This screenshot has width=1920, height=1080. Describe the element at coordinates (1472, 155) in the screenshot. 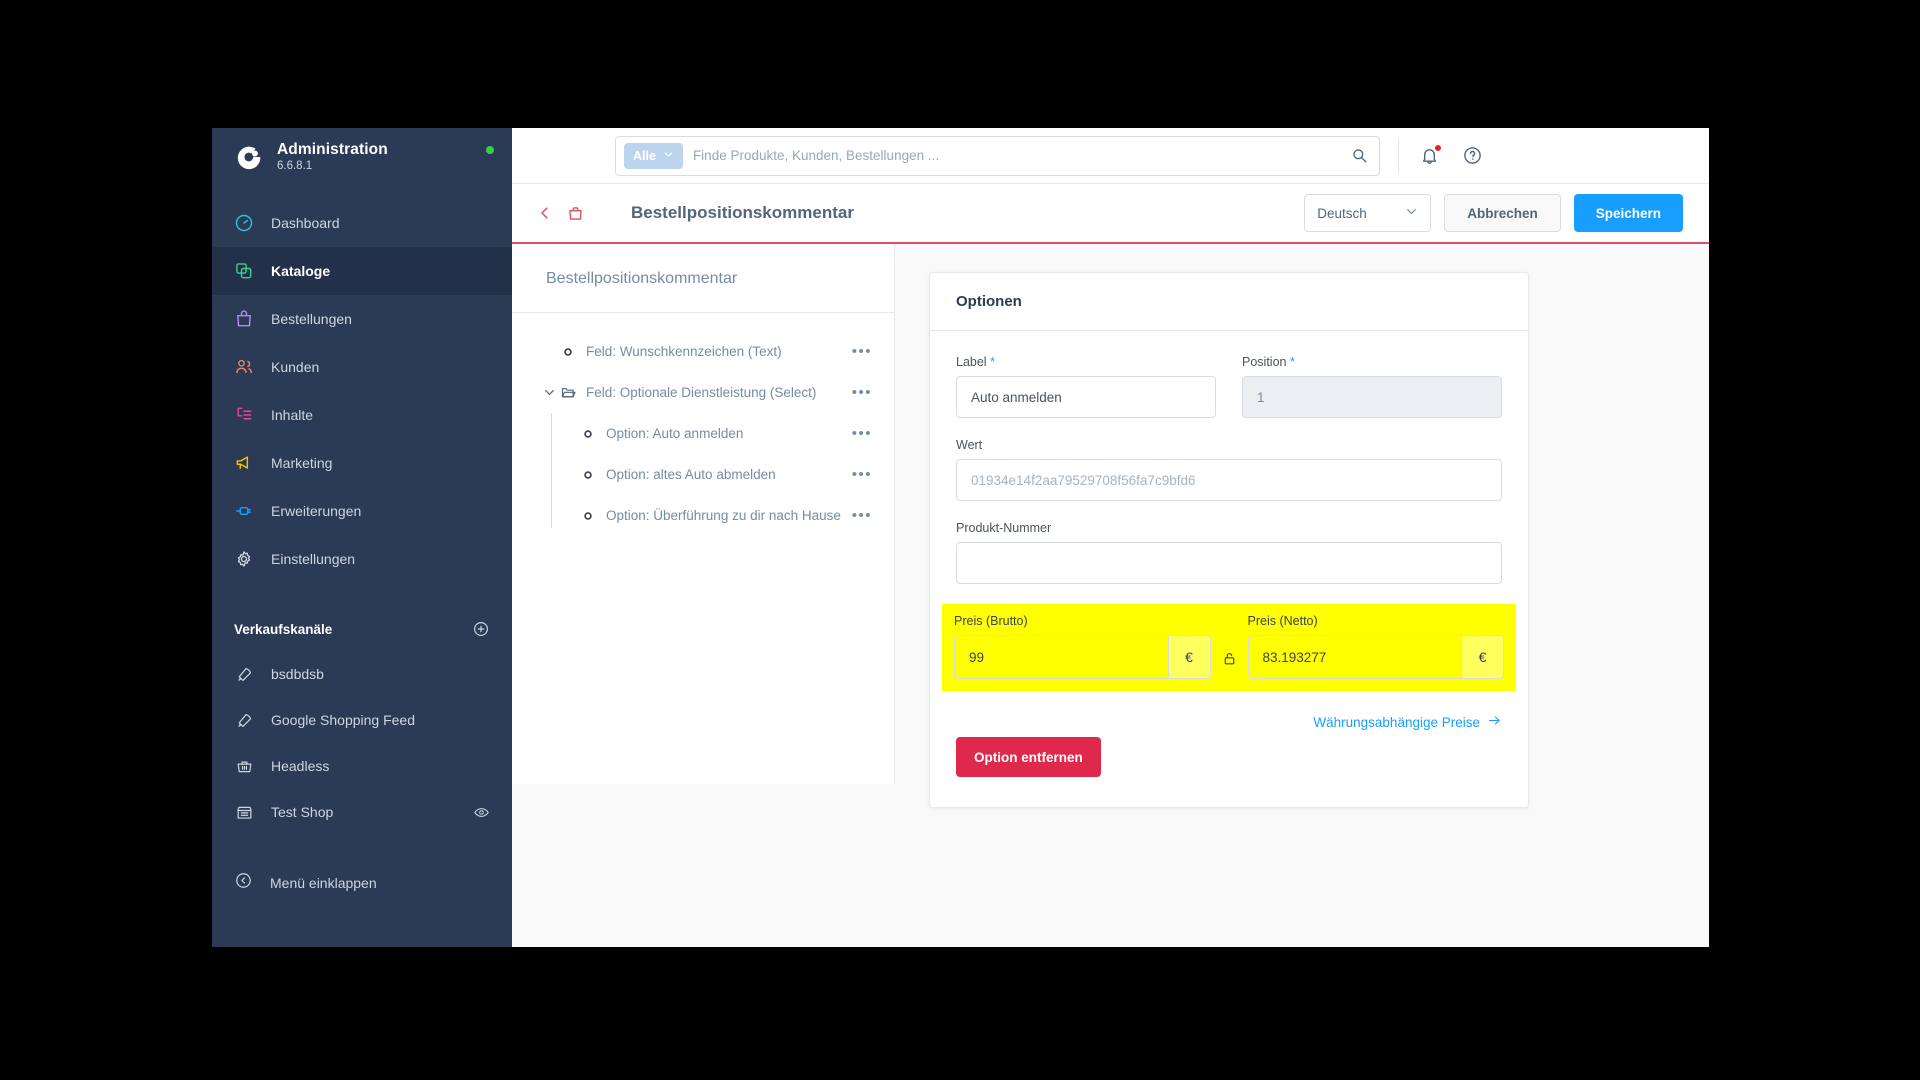

I see `question-circle-icon` at that location.